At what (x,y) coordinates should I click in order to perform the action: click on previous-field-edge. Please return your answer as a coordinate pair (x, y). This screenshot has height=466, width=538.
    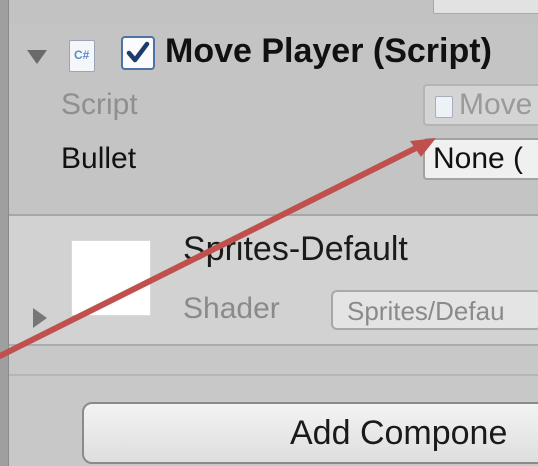
    Looking at the image, I should click on (485, 7).